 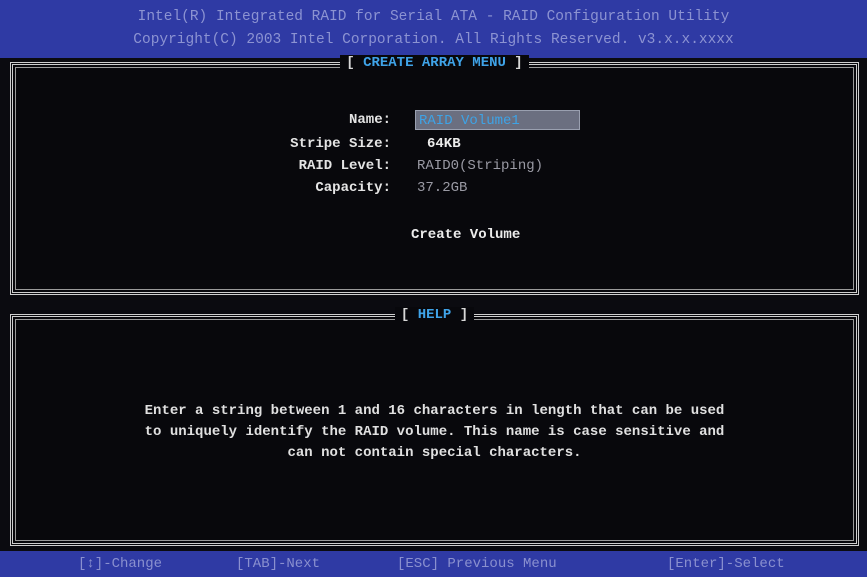 I want to click on name-input-value: RAID Volume1, so click(x=469, y=121).